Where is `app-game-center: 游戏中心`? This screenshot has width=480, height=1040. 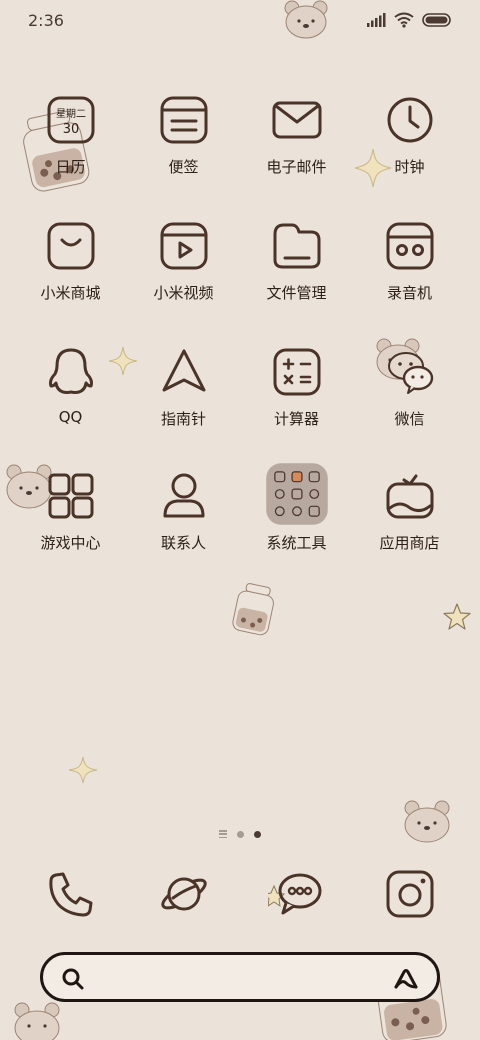 app-game-center: 游戏中心 is located at coordinates (70, 511).